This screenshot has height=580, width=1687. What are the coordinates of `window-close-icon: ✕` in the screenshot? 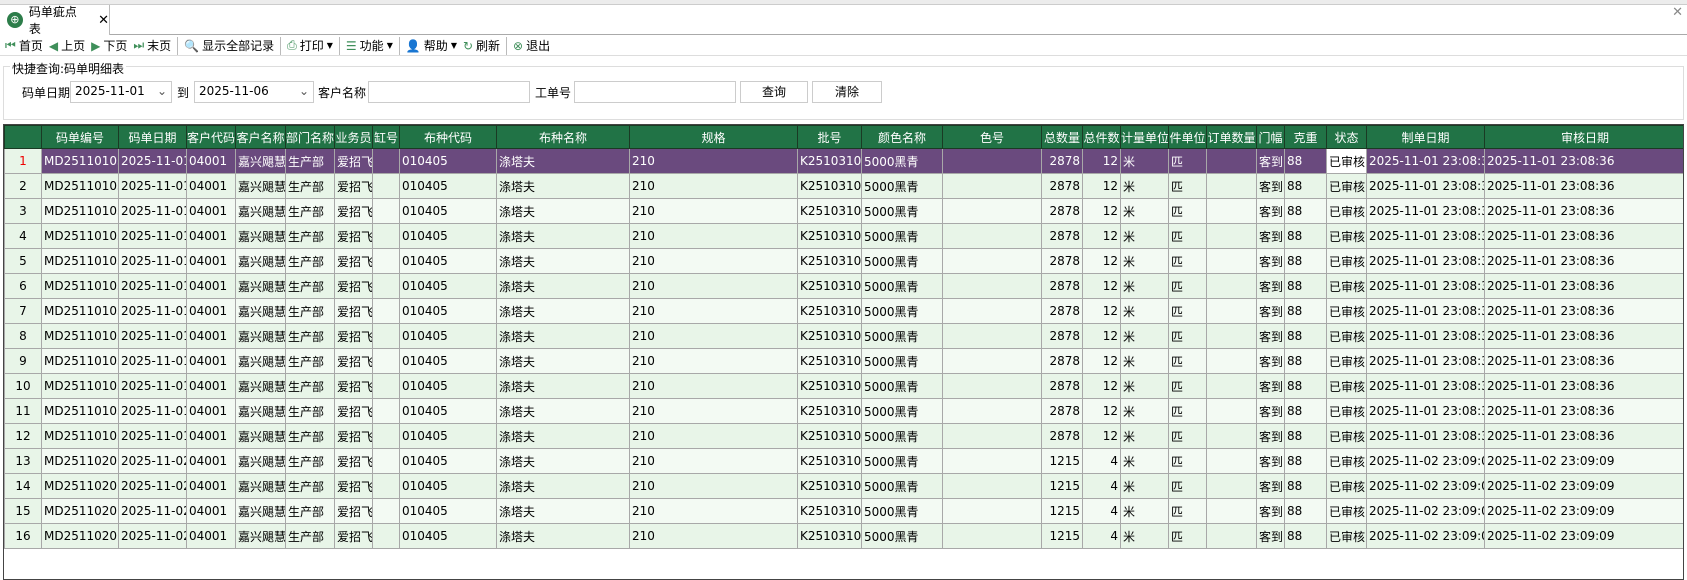 It's located at (1677, 12).